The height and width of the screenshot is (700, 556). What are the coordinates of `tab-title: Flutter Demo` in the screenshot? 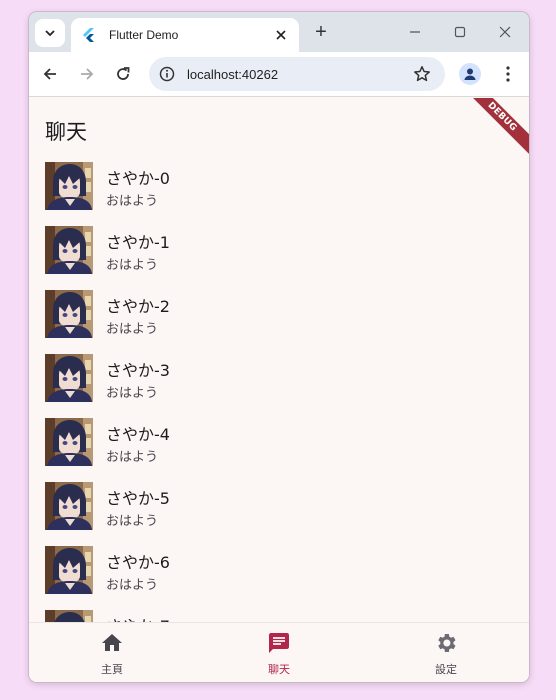 It's located at (144, 35).